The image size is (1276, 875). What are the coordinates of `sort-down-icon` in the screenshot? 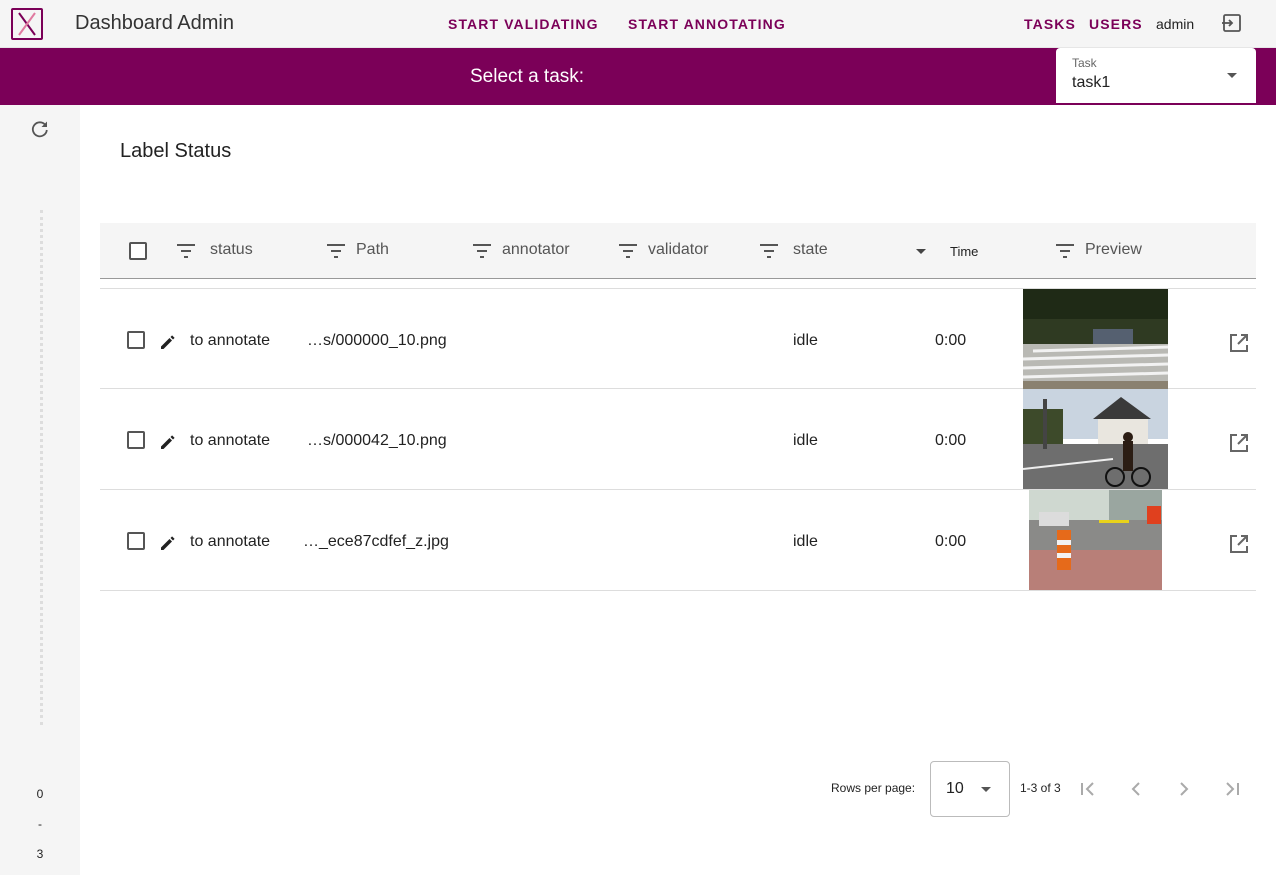 It's located at (921, 251).